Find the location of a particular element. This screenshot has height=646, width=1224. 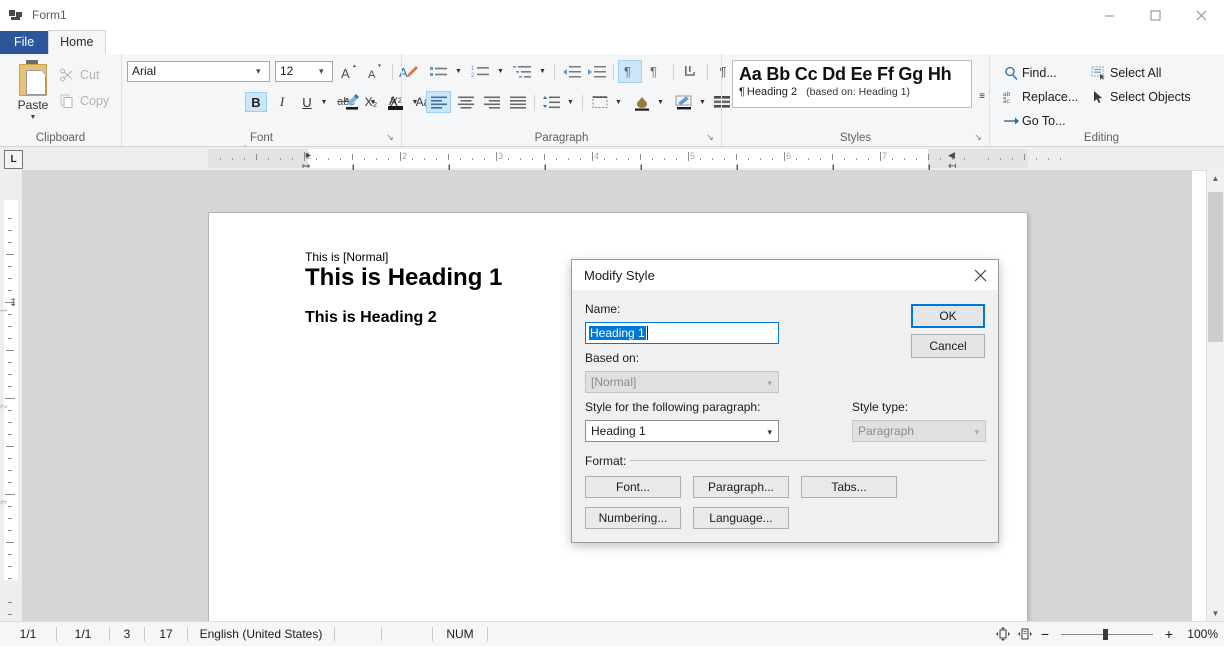

borders-chevron-down-icon: ▼ is located at coordinates (618, 102).